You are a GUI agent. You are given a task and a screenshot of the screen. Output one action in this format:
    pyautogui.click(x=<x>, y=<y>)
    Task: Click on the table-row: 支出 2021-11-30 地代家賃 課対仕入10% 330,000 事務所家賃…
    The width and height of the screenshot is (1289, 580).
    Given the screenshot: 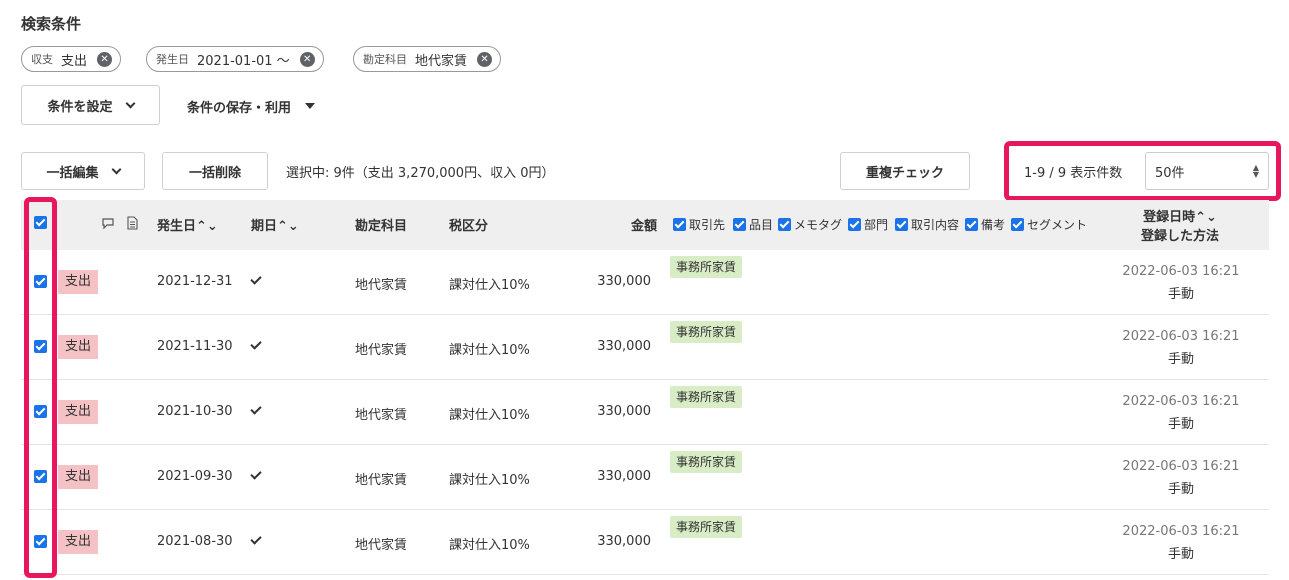 What is the action you would take?
    pyautogui.click(x=645, y=347)
    